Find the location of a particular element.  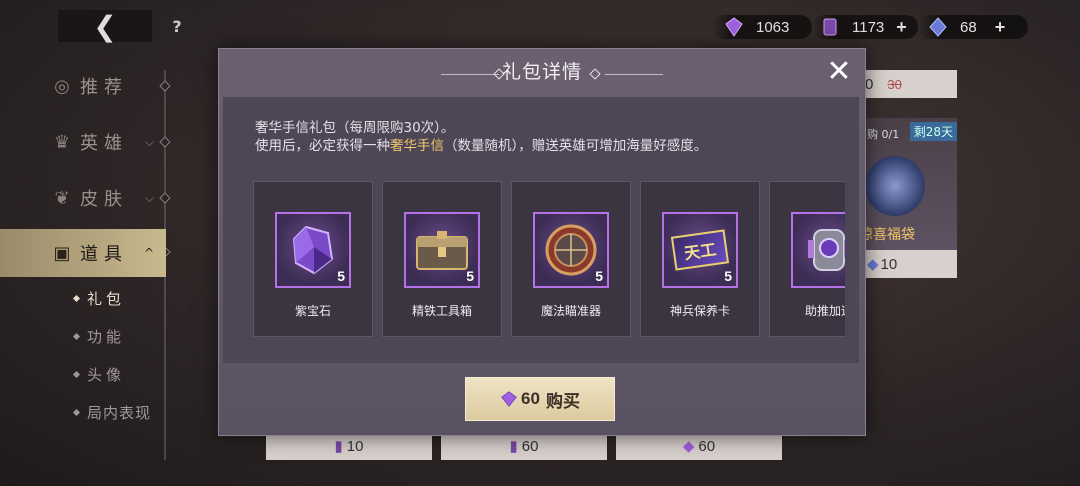

currency-value: 1063 is located at coordinates (773, 27).